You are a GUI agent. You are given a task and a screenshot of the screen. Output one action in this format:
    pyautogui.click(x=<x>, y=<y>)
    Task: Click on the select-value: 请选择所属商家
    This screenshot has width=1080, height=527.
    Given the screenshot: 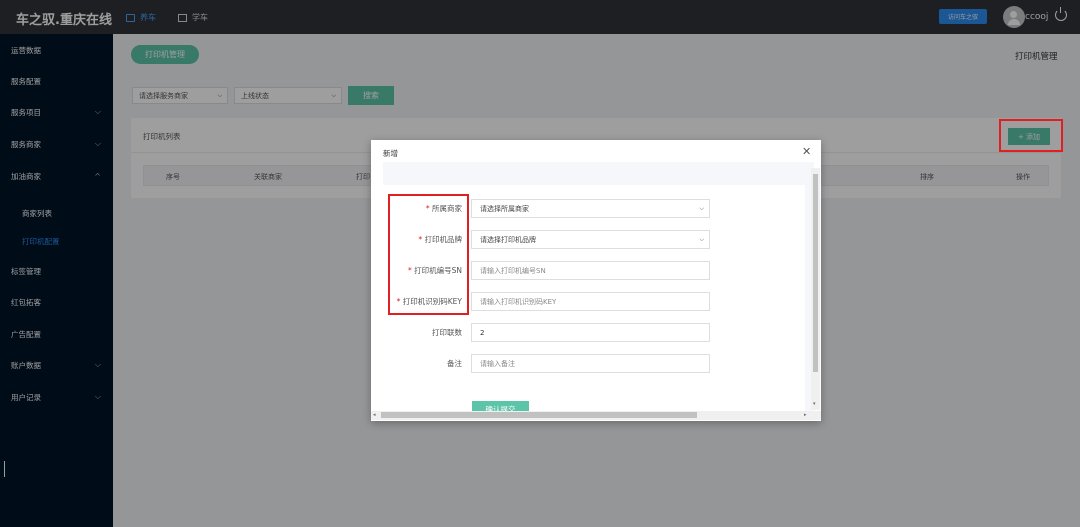 What is the action you would take?
    pyautogui.click(x=504, y=208)
    